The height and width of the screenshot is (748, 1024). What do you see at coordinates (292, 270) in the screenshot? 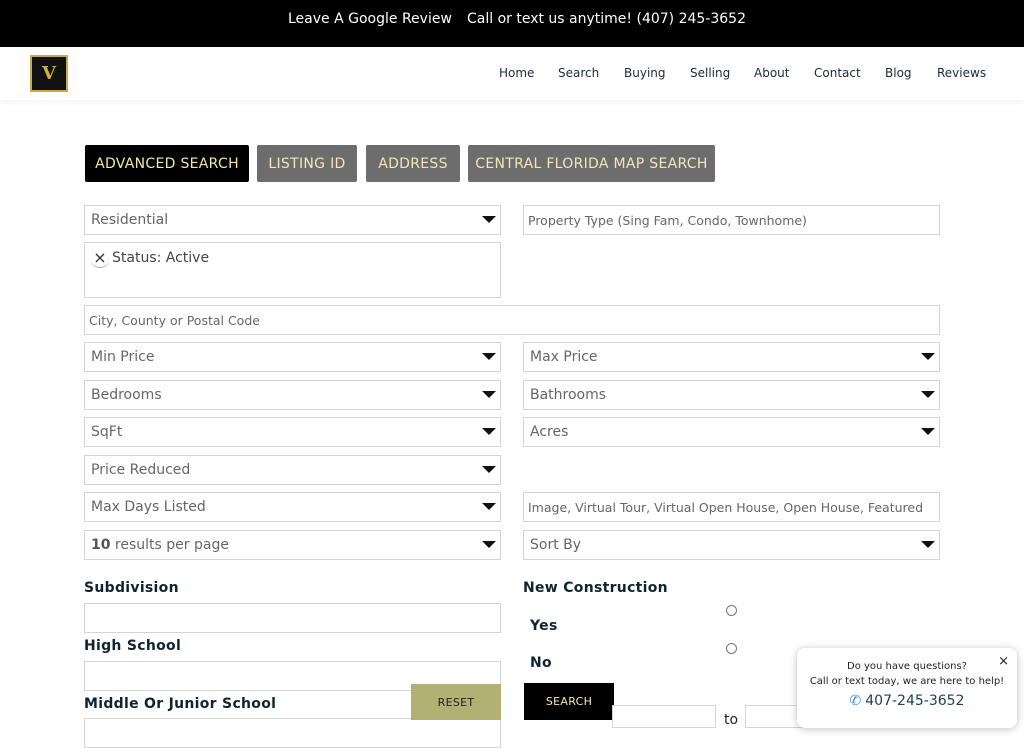
I see `status-multiselect: × Status: Active` at bounding box center [292, 270].